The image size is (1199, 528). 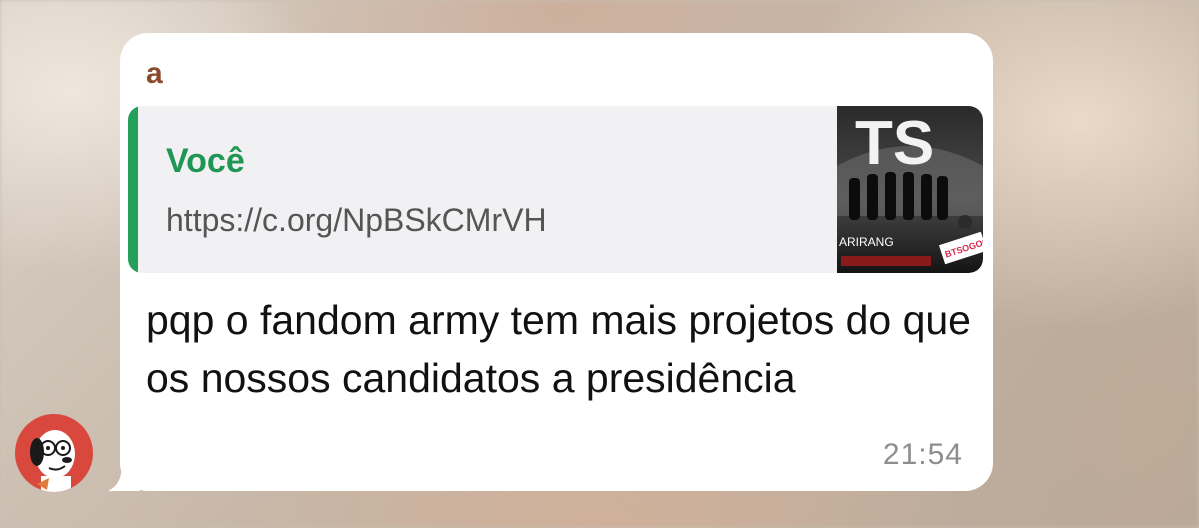 I want to click on cartoon-character-avatar-icon, so click(x=54, y=453).